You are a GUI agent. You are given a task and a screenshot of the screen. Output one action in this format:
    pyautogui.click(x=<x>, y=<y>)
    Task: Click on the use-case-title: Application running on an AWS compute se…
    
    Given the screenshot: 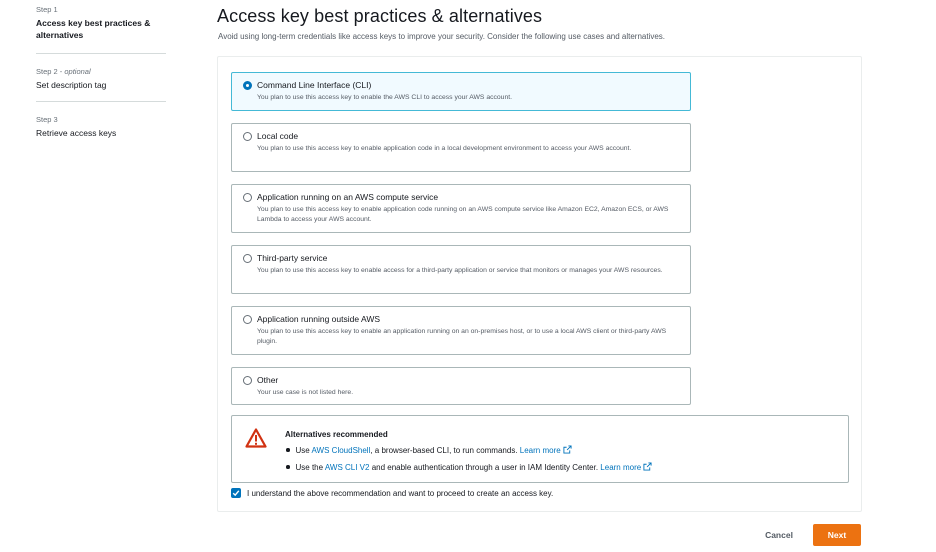 What is the action you would take?
    pyautogui.click(x=348, y=197)
    